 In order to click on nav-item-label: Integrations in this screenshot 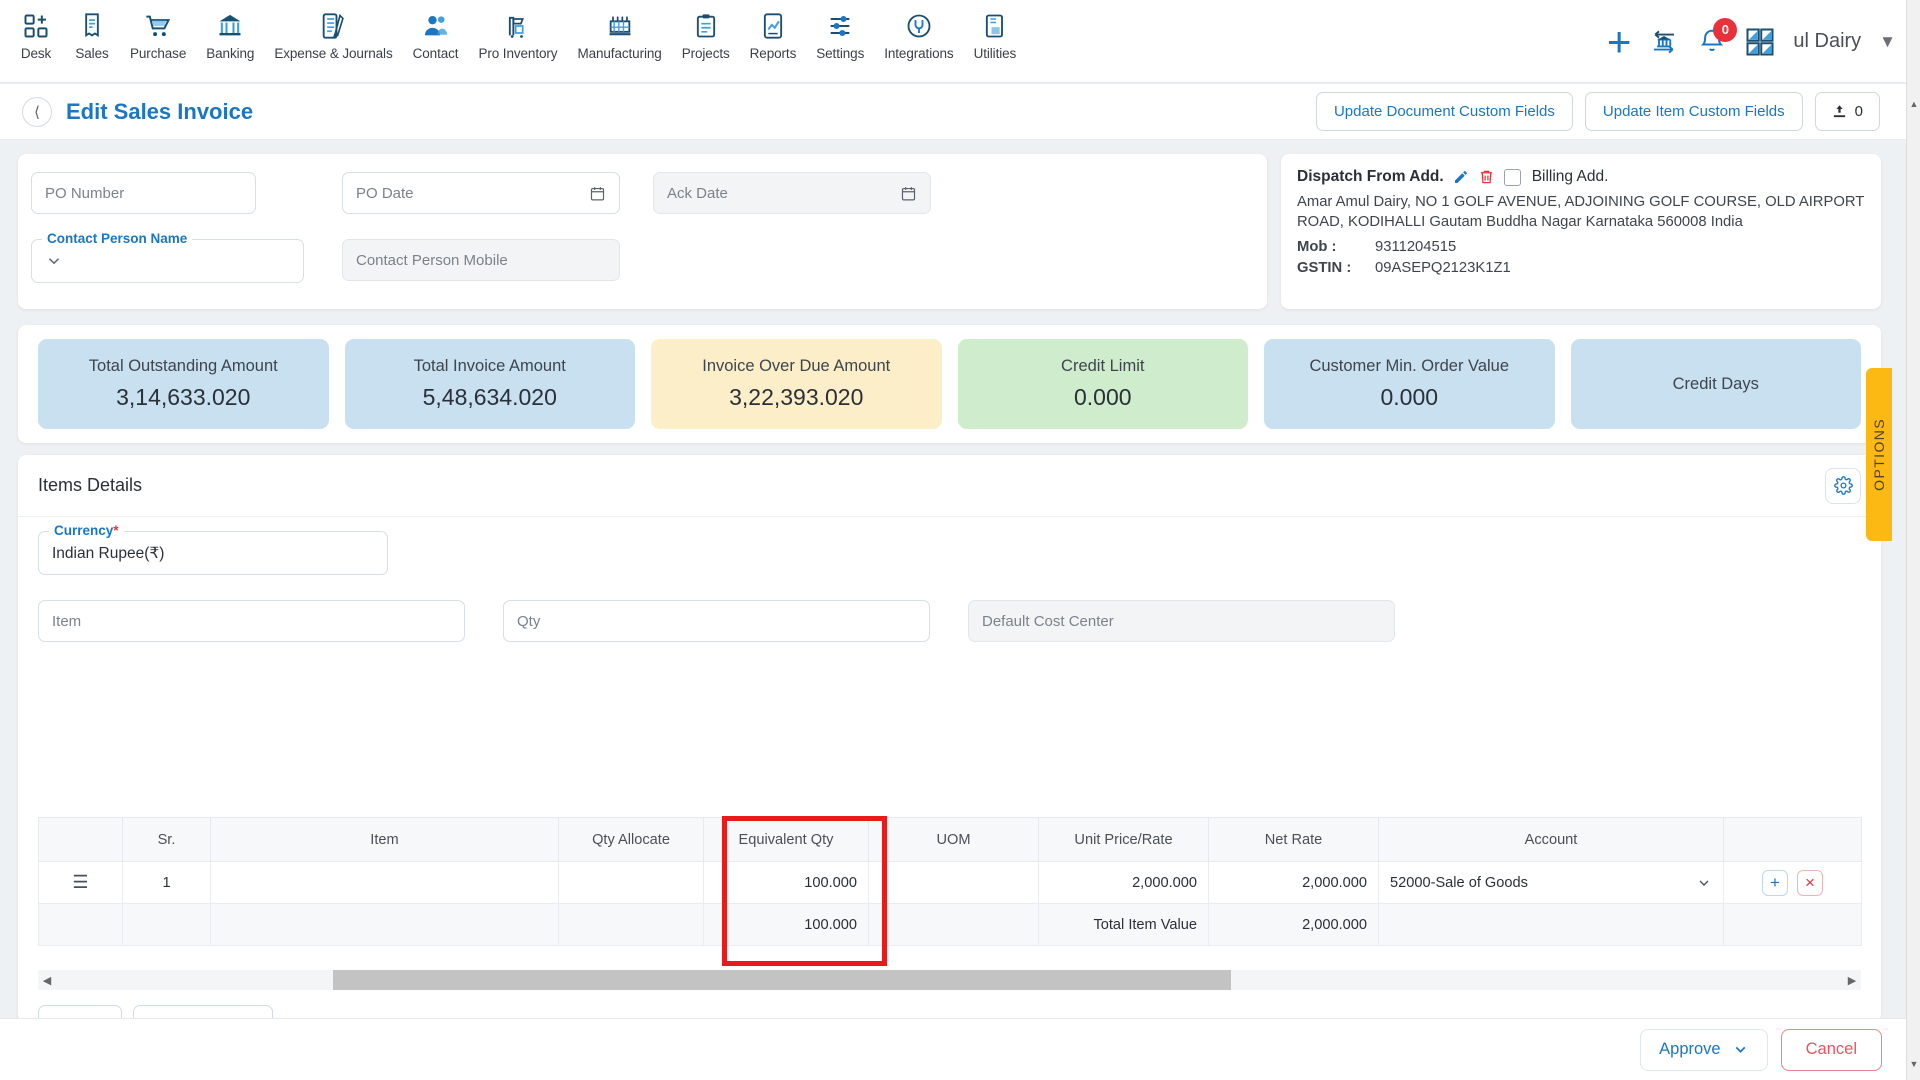, I will do `click(919, 53)`.